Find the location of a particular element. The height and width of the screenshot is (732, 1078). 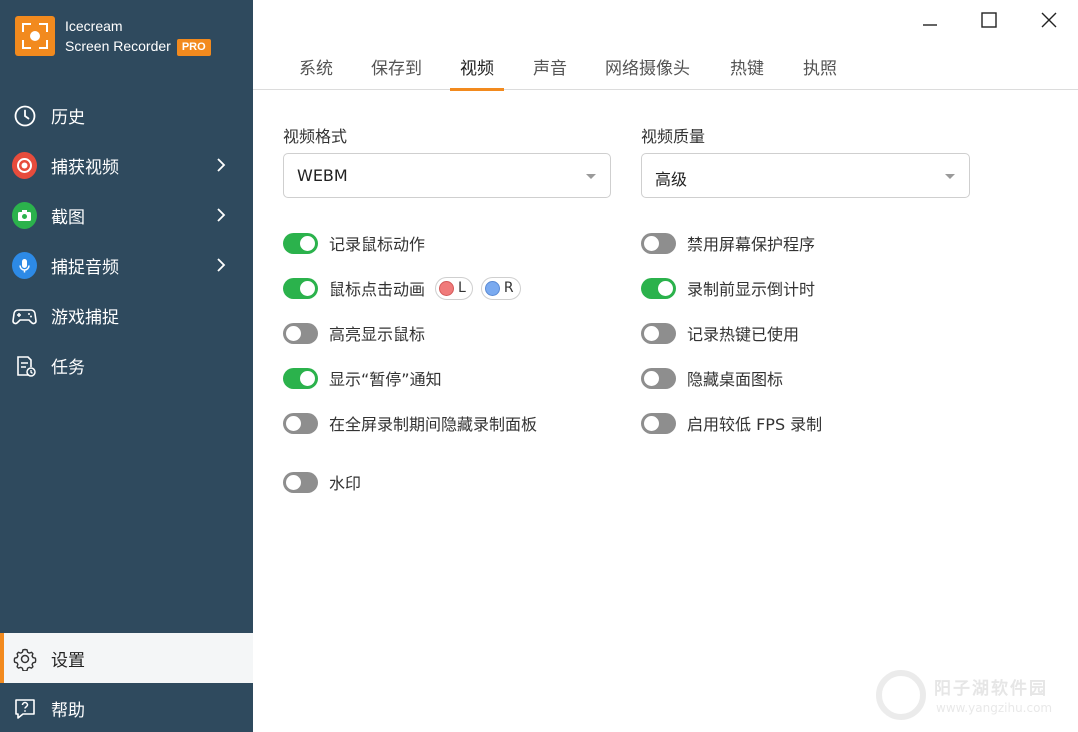

video-format-label: 视频格式 is located at coordinates (315, 136).